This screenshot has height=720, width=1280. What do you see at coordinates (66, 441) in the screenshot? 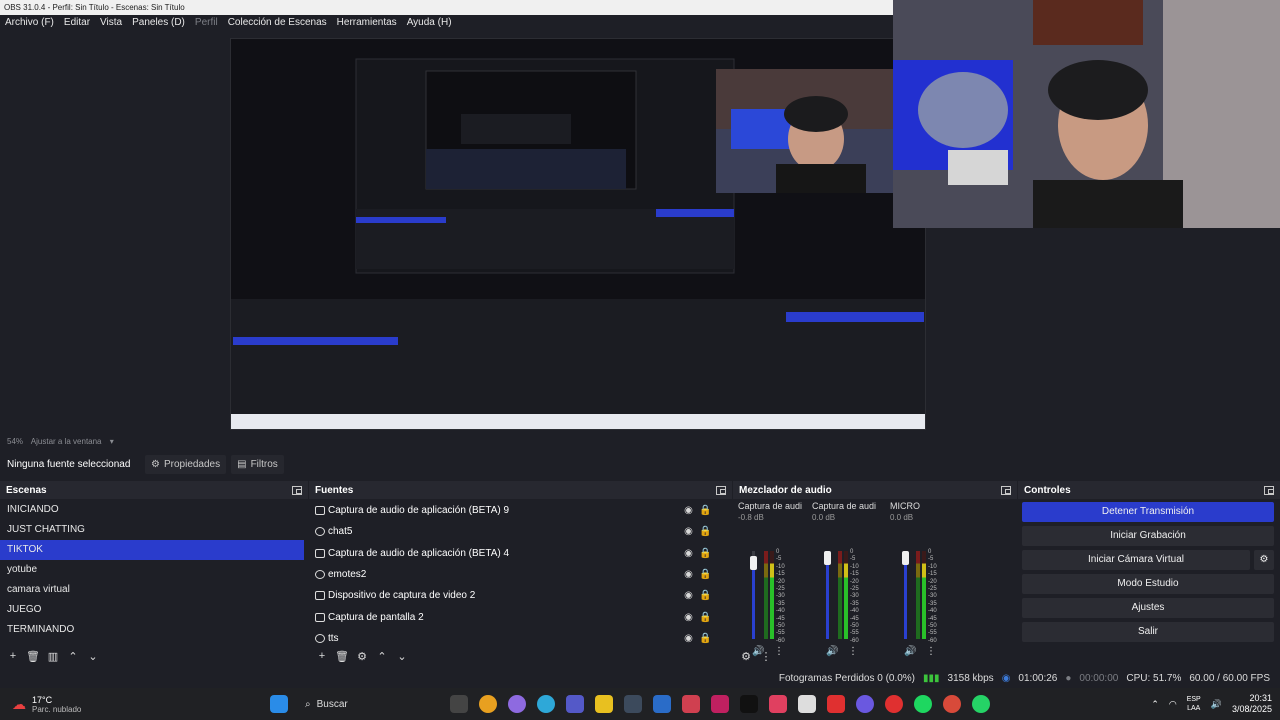
I see `fit-window-label: Ajustar a la ventana` at bounding box center [66, 441].